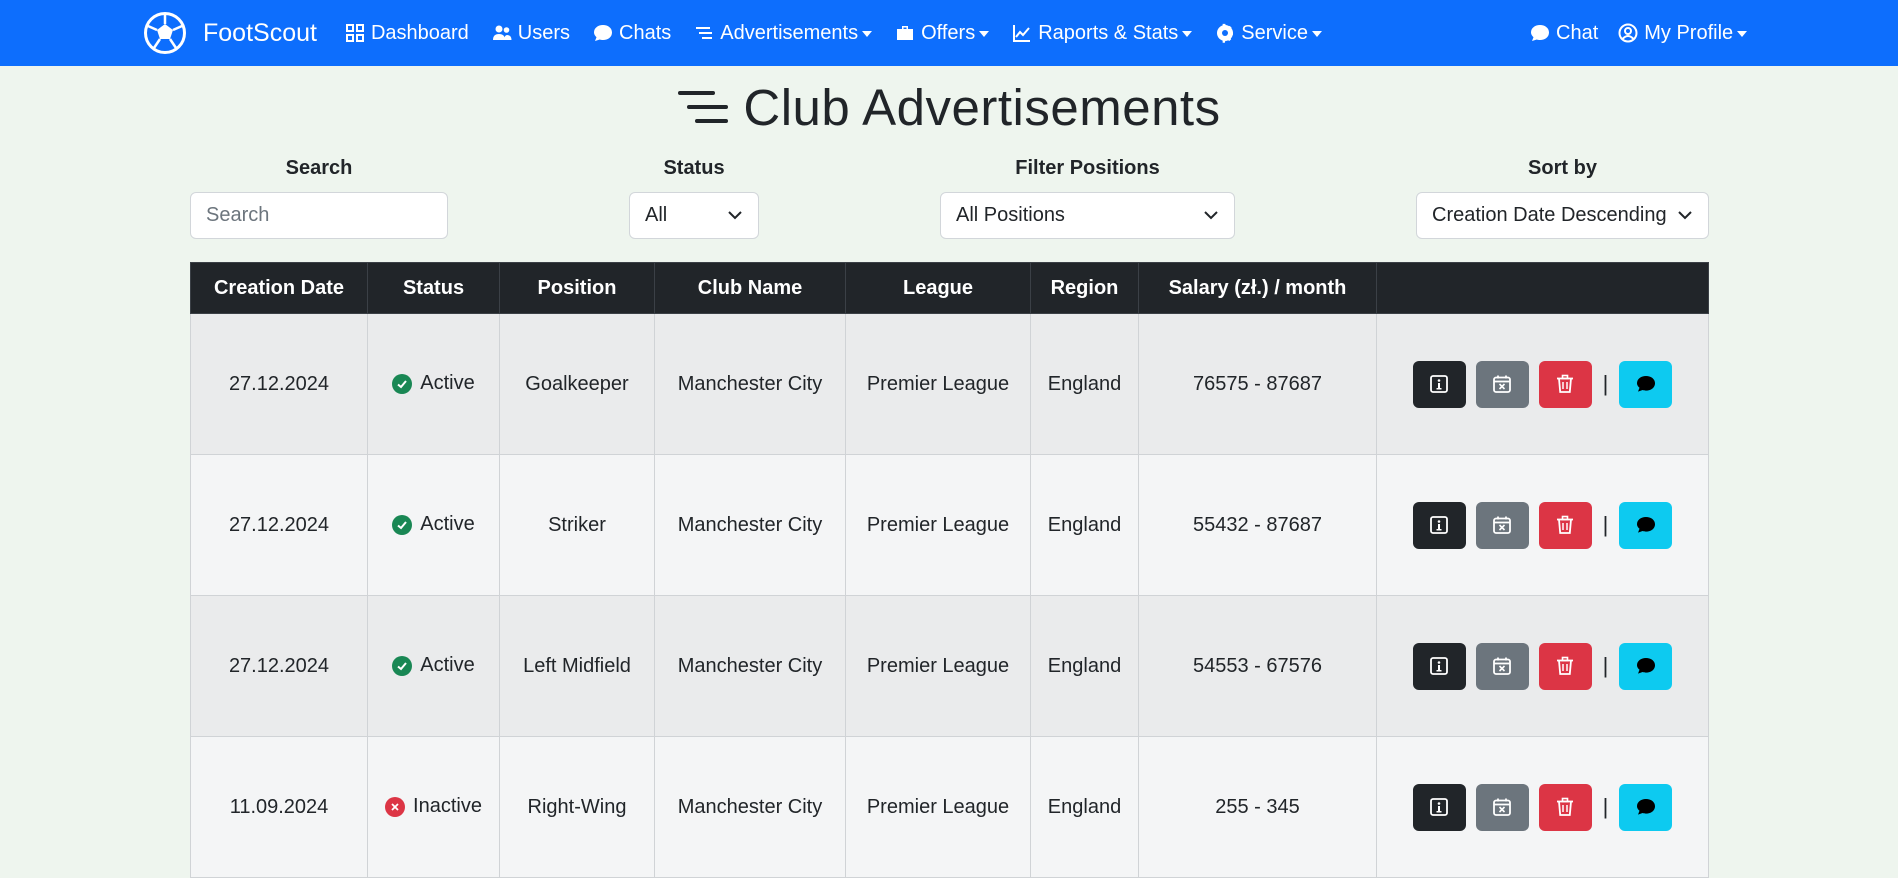 The image size is (1898, 878). I want to click on header-position: Position, so click(577, 288).